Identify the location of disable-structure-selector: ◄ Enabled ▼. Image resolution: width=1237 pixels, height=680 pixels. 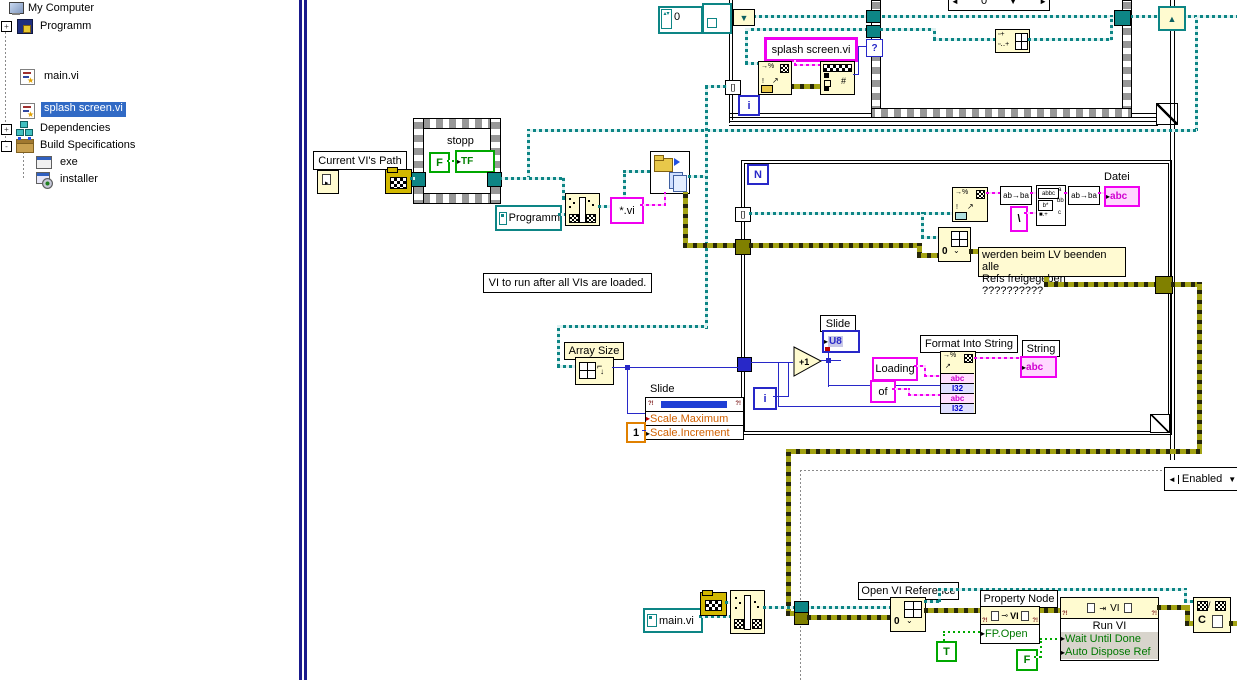
(1200, 479).